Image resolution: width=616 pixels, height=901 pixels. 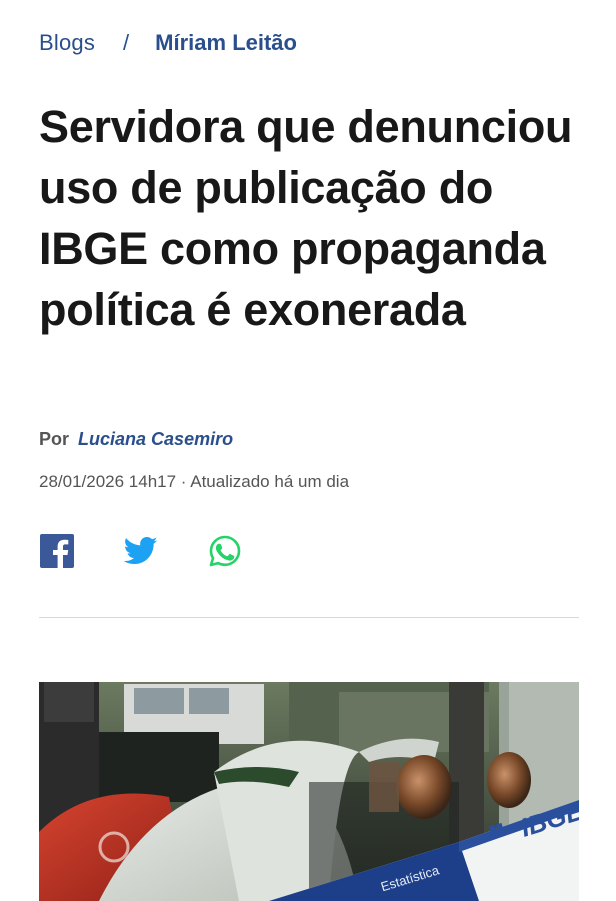 I want to click on share-twitter-button, so click(x=141, y=551).